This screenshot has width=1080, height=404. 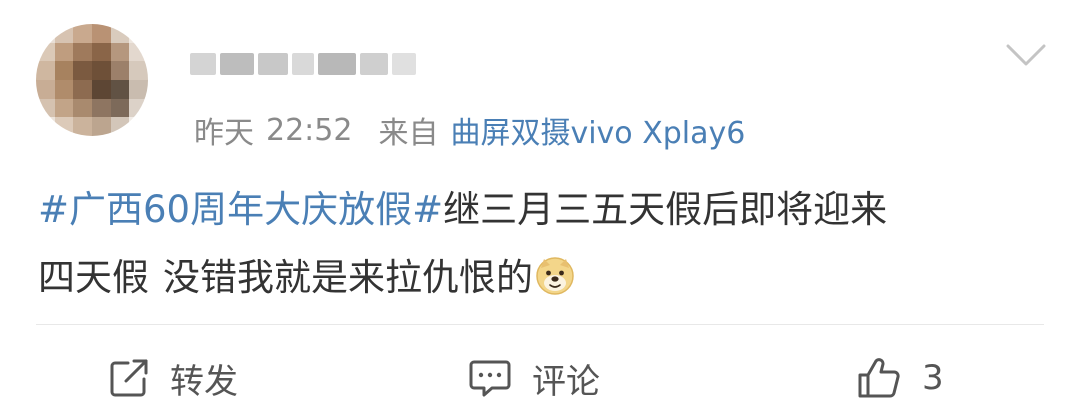 What do you see at coordinates (129, 378) in the screenshot?
I see `repost-icon` at bounding box center [129, 378].